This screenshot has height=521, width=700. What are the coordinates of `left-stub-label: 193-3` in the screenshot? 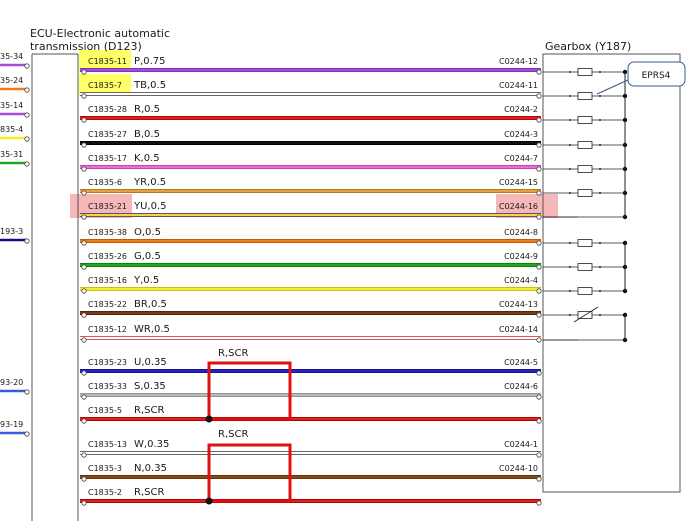 It's located at (11, 231).